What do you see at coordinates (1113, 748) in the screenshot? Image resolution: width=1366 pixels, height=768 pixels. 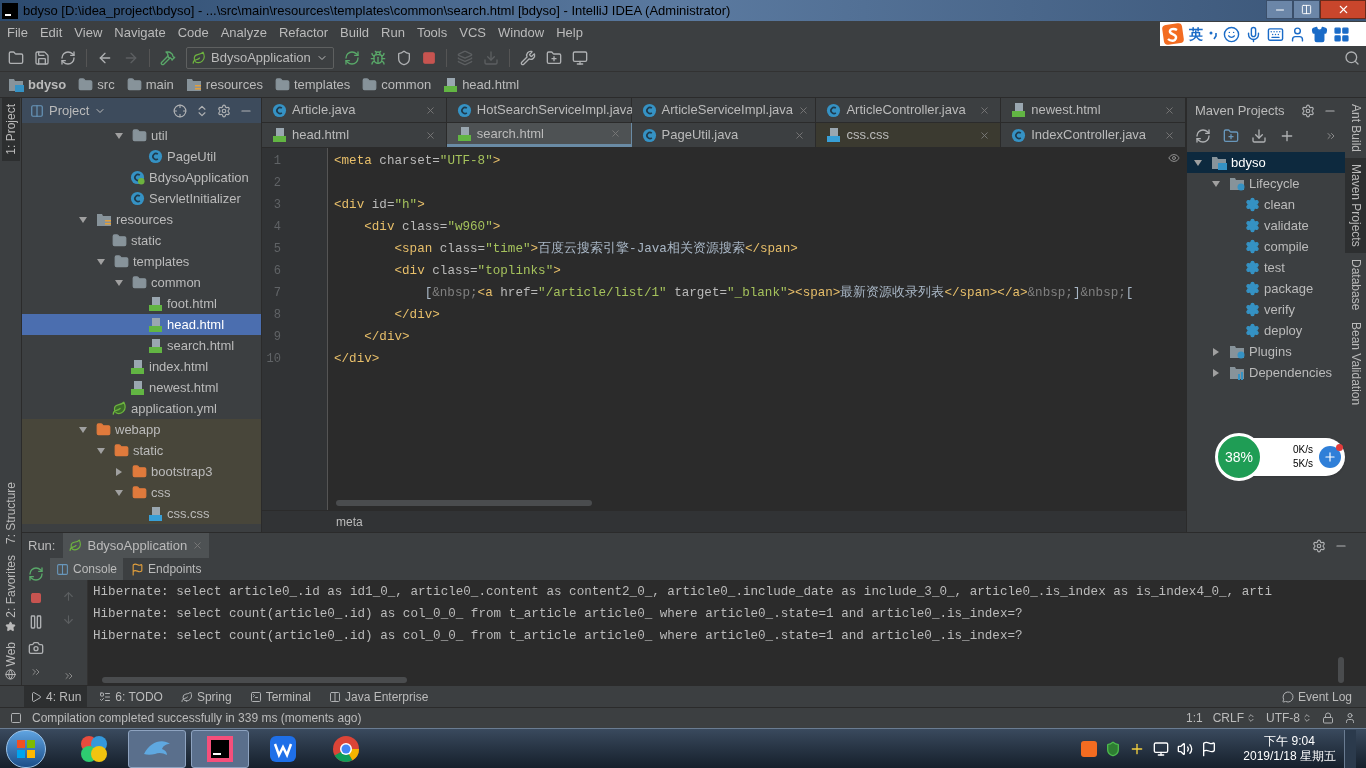 I see `shield-icon` at bounding box center [1113, 748].